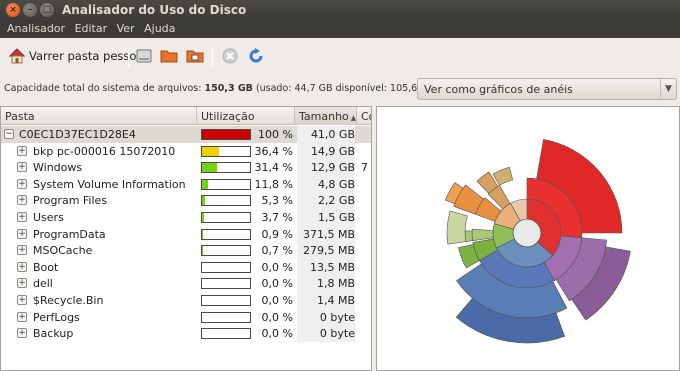  Describe the element at coordinates (56, 317) in the screenshot. I see `folder-name: PerfLogs` at that location.